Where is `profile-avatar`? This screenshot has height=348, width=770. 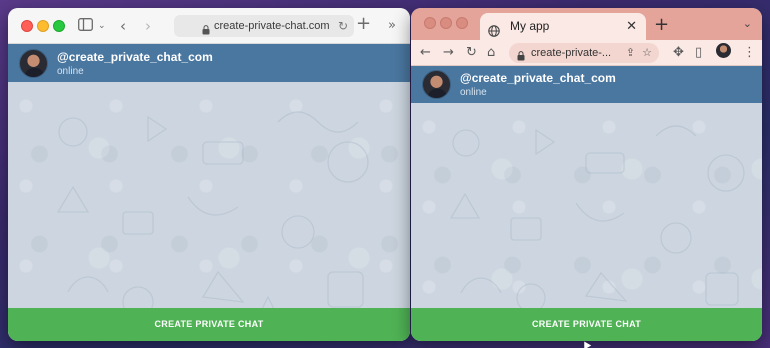 profile-avatar is located at coordinates (723, 50).